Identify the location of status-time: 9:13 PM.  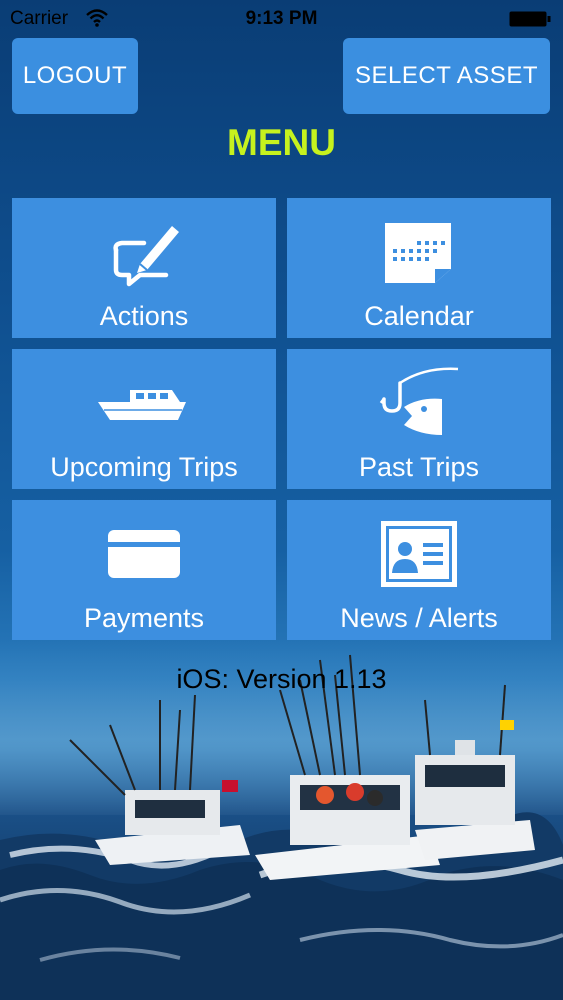
(281, 18).